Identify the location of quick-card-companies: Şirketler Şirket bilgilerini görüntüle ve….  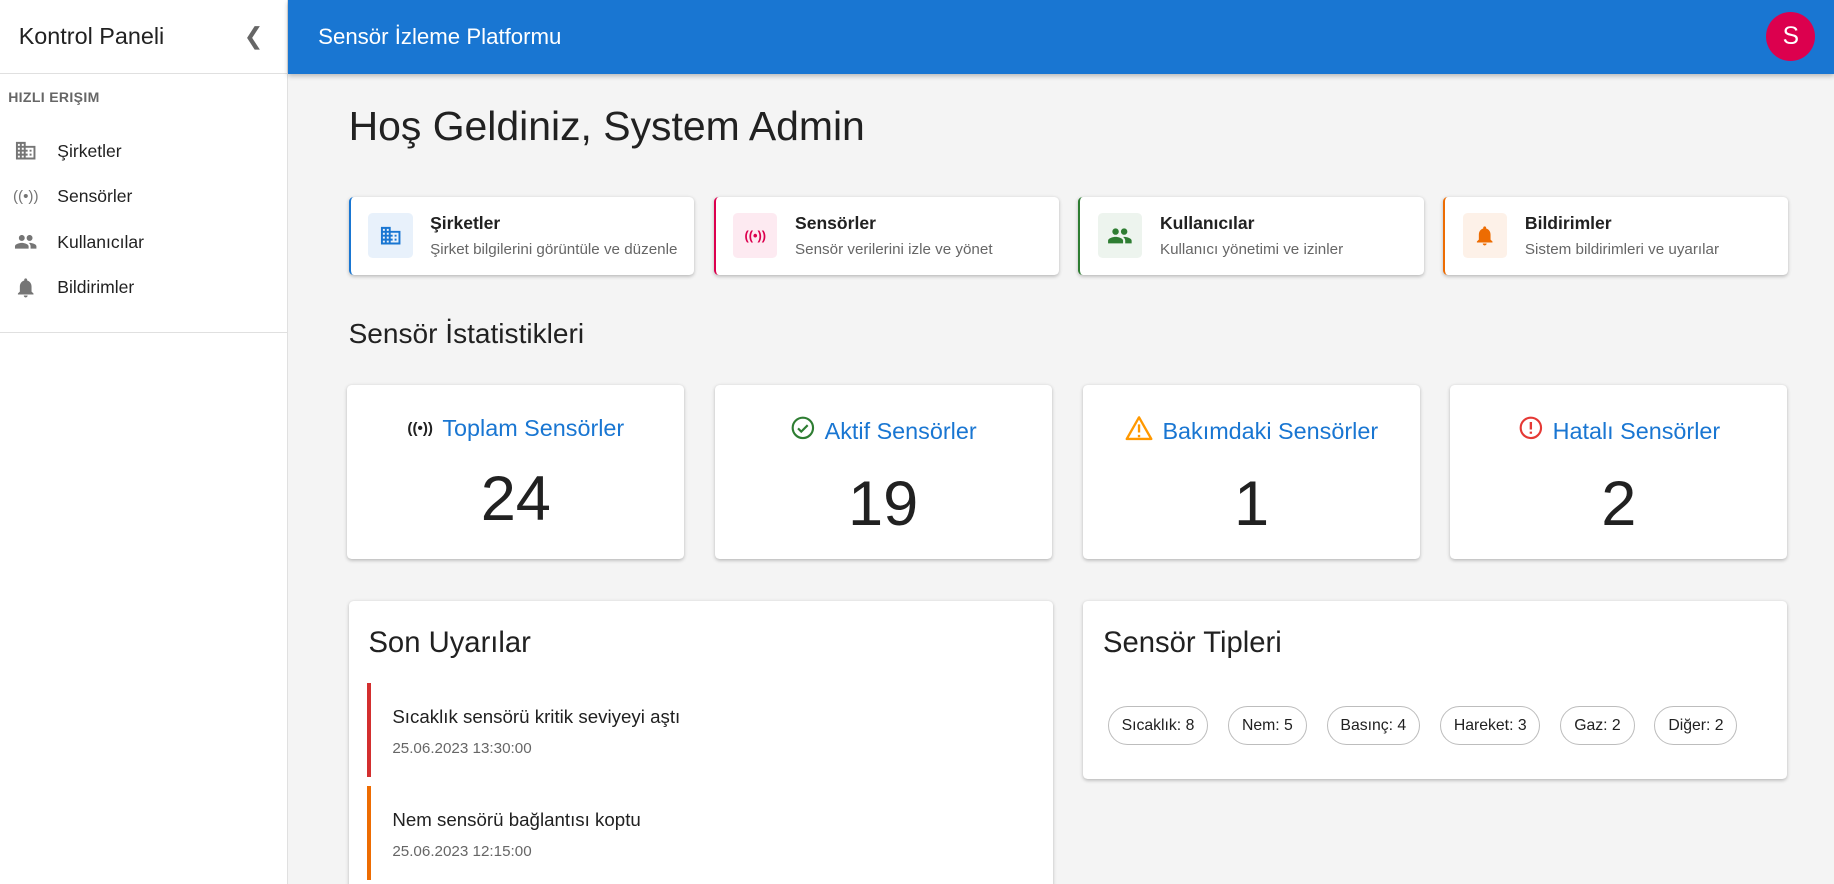
(521, 235).